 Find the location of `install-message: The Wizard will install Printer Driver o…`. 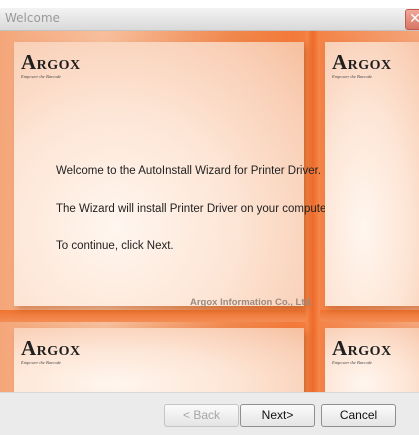

install-message: The Wizard will install Printer Driver o… is located at coordinates (194, 209).